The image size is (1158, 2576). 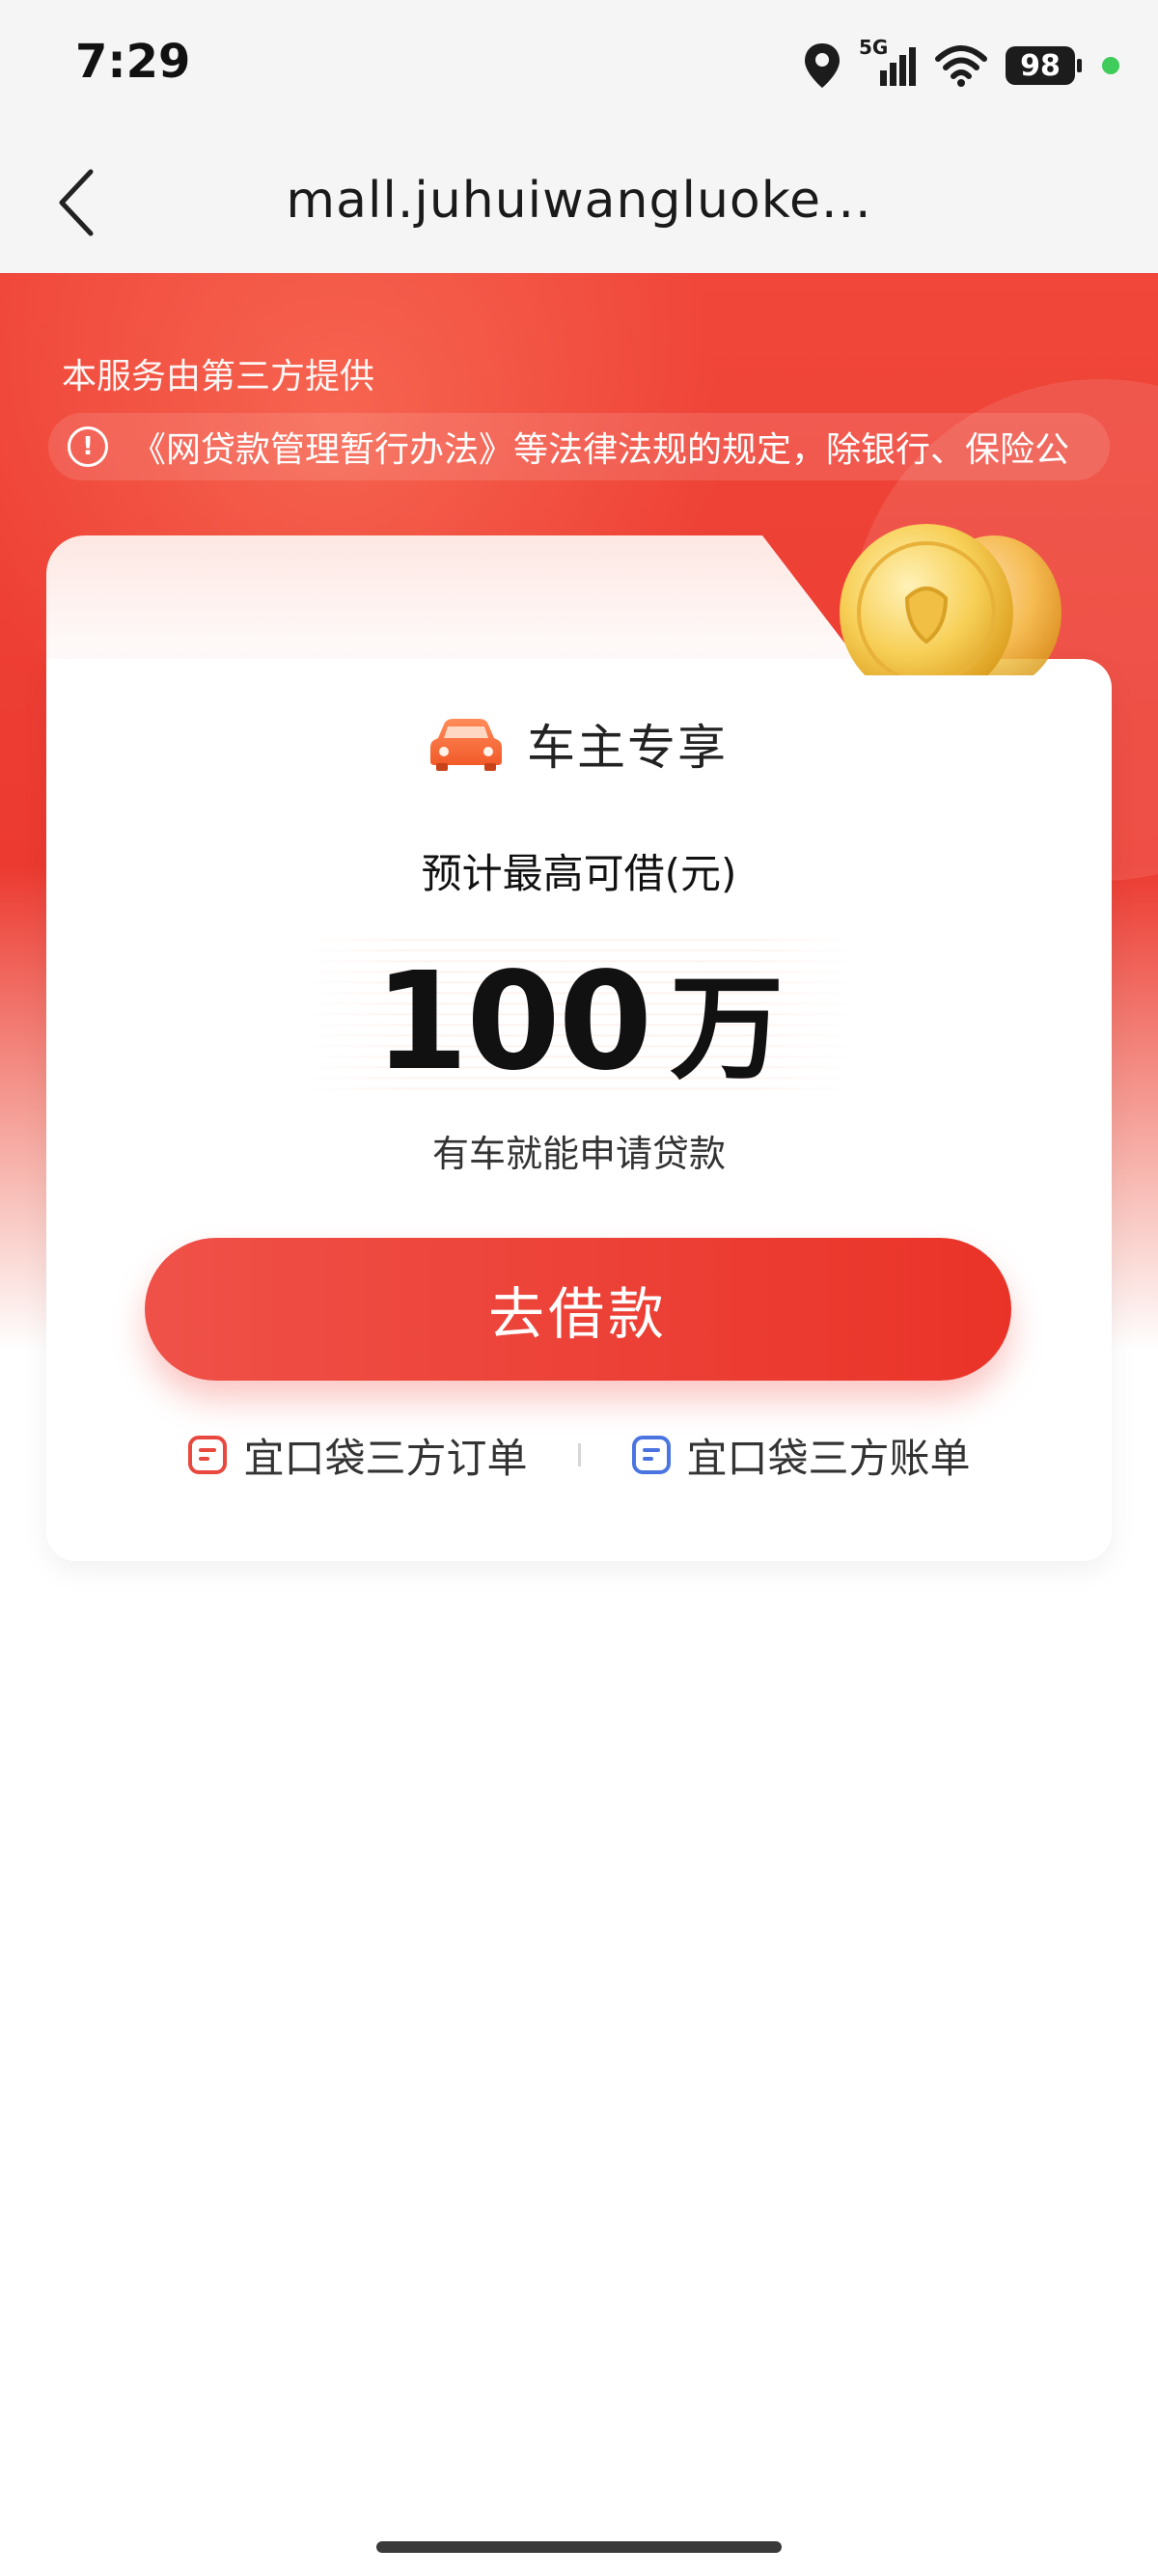 I want to click on status-time: 7:29, so click(x=133, y=62).